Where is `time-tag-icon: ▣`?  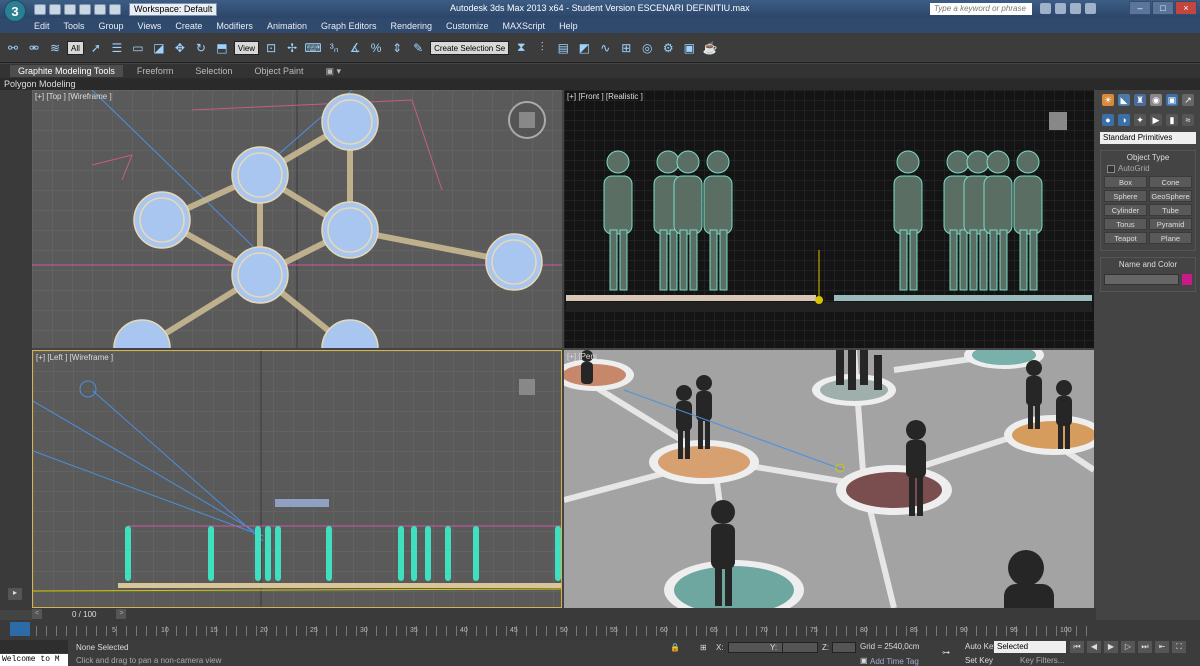
time-tag-icon: ▣ is located at coordinates (864, 660).